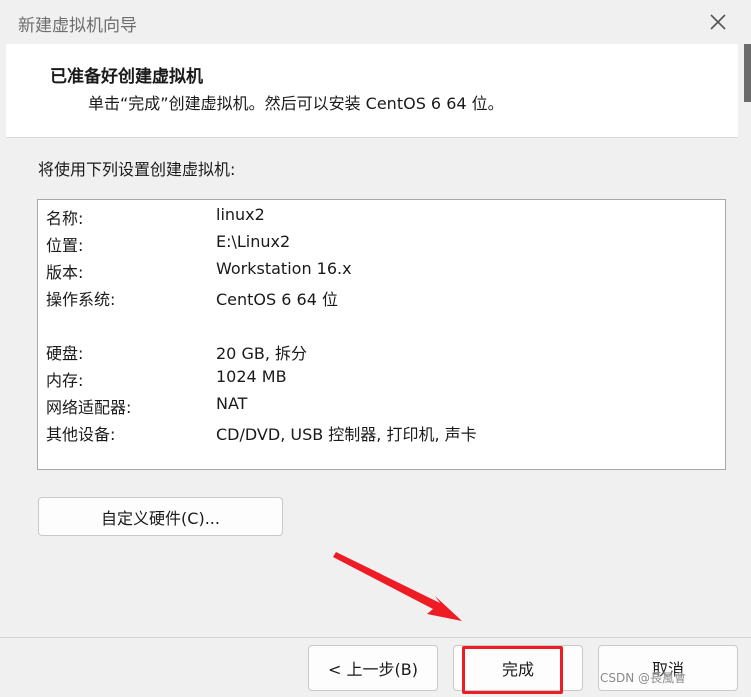 Image resolution: width=751 pixels, height=697 pixels. Describe the element at coordinates (253, 241) in the screenshot. I see `summary-value-location: E:\Linux2` at that location.